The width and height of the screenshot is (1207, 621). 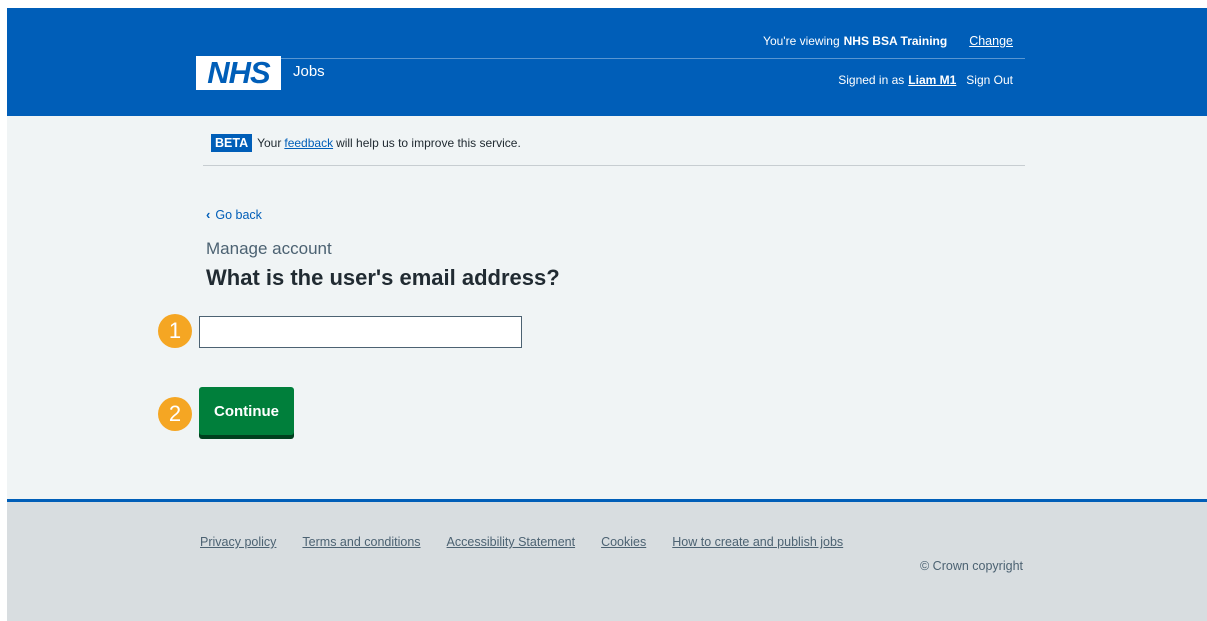 What do you see at coordinates (428, 143) in the screenshot?
I see `beta-text-after: will help us to improve this service.` at bounding box center [428, 143].